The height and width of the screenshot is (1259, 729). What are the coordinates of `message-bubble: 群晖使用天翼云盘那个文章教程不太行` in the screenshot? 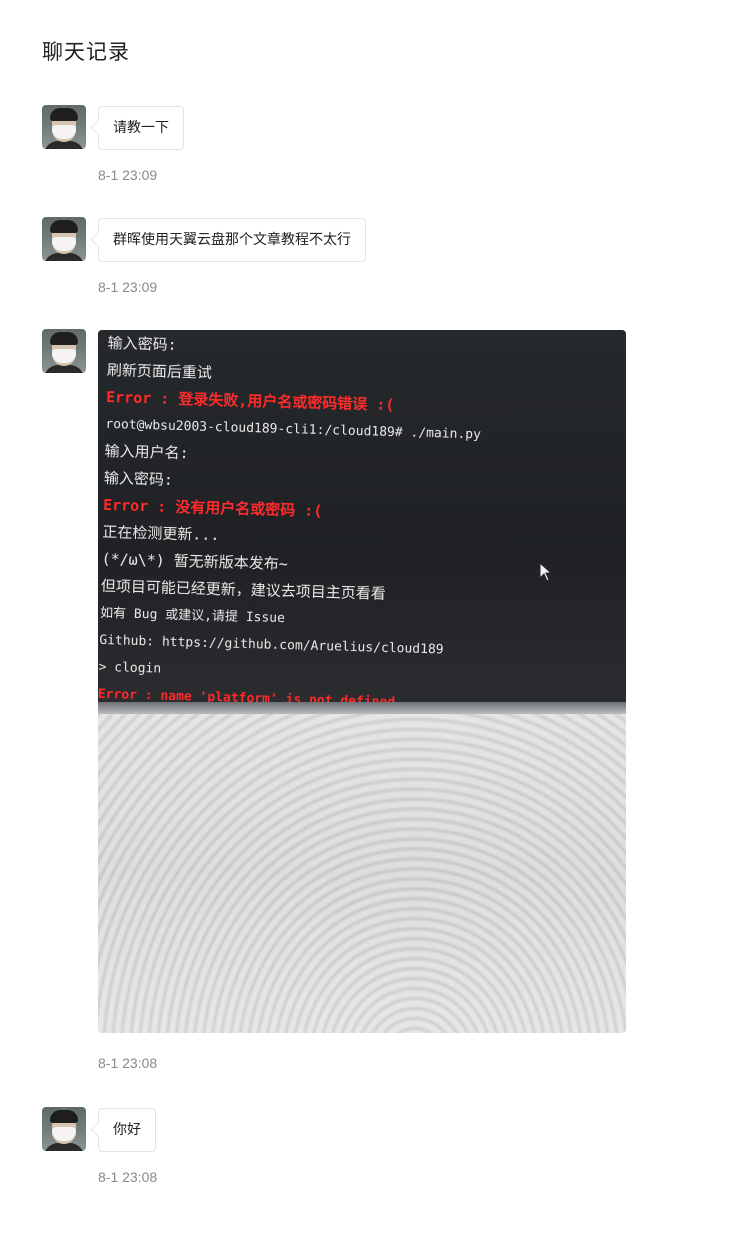 It's located at (232, 240).